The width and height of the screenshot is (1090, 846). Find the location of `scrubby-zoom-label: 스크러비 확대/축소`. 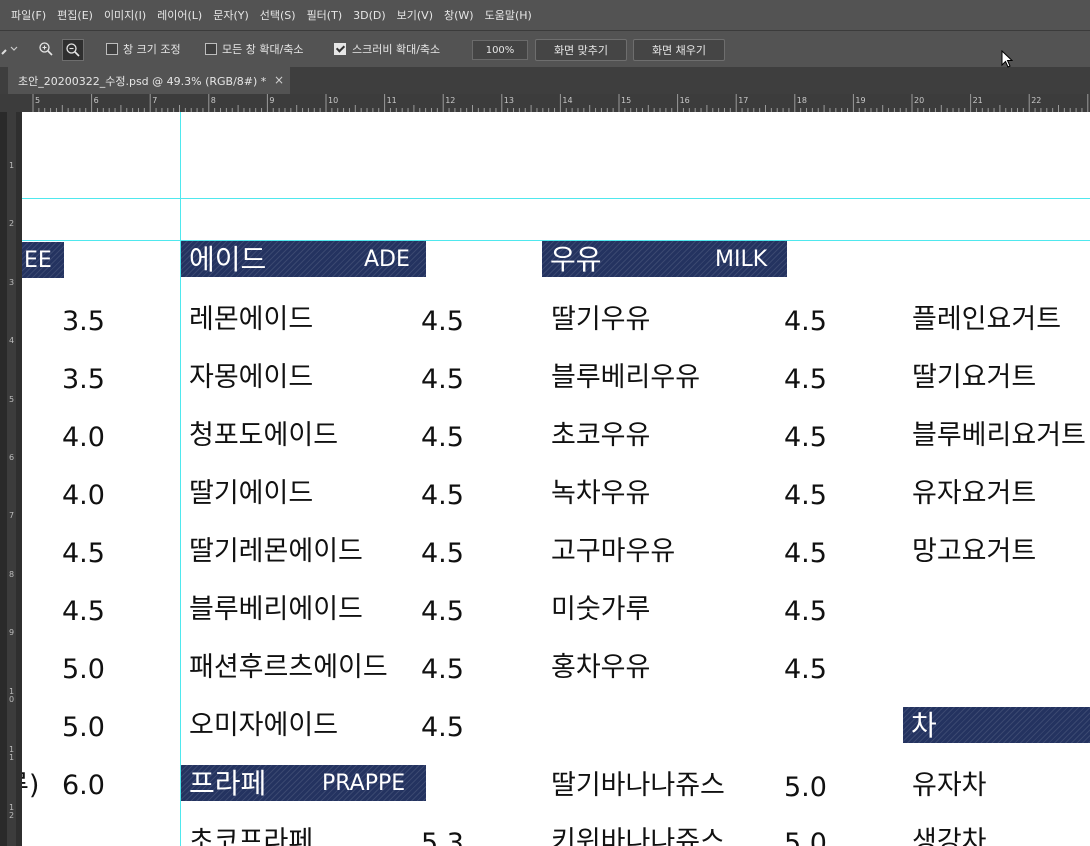

scrubby-zoom-label: 스크러비 확대/축소 is located at coordinates (396, 49).